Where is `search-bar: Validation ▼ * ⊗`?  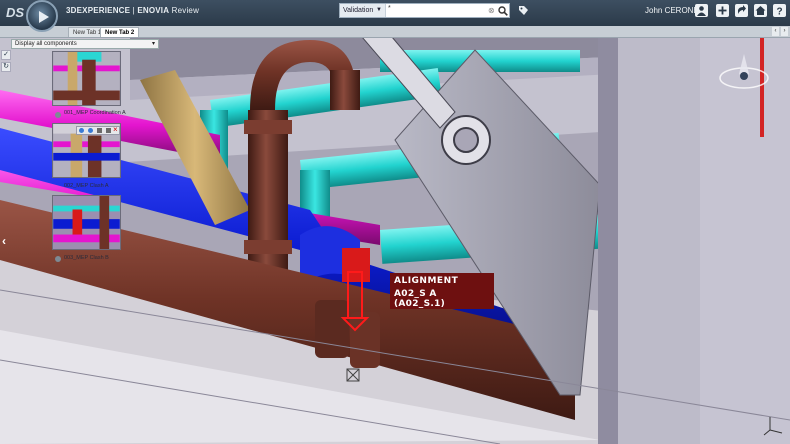
search-bar: Validation ▼ * ⊗ is located at coordinates (424, 10).